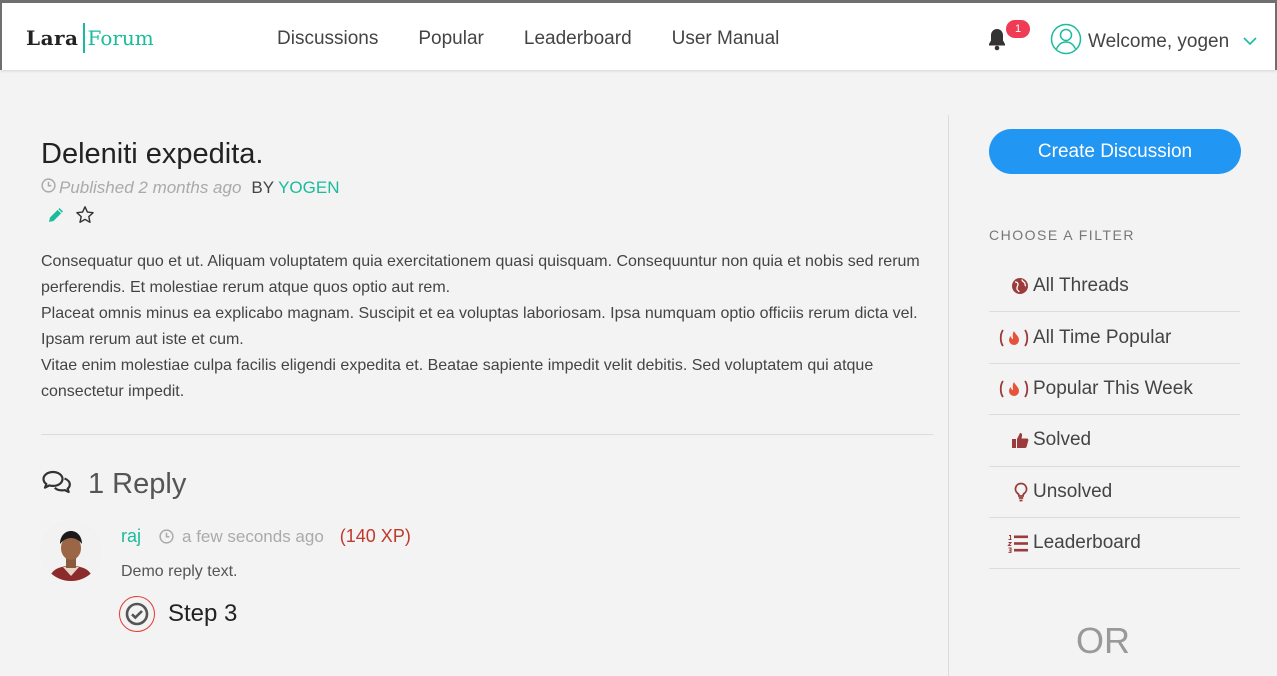 This screenshot has width=1277, height=676. I want to click on filter-label: Leaderboard, so click(1087, 543).